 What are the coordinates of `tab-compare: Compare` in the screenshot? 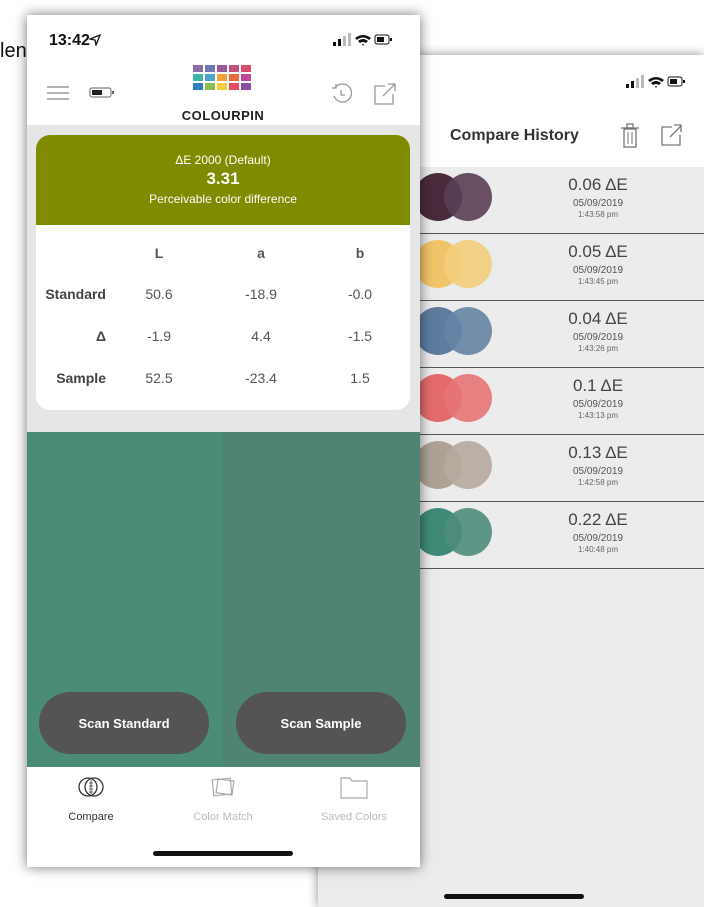 It's located at (91, 799).